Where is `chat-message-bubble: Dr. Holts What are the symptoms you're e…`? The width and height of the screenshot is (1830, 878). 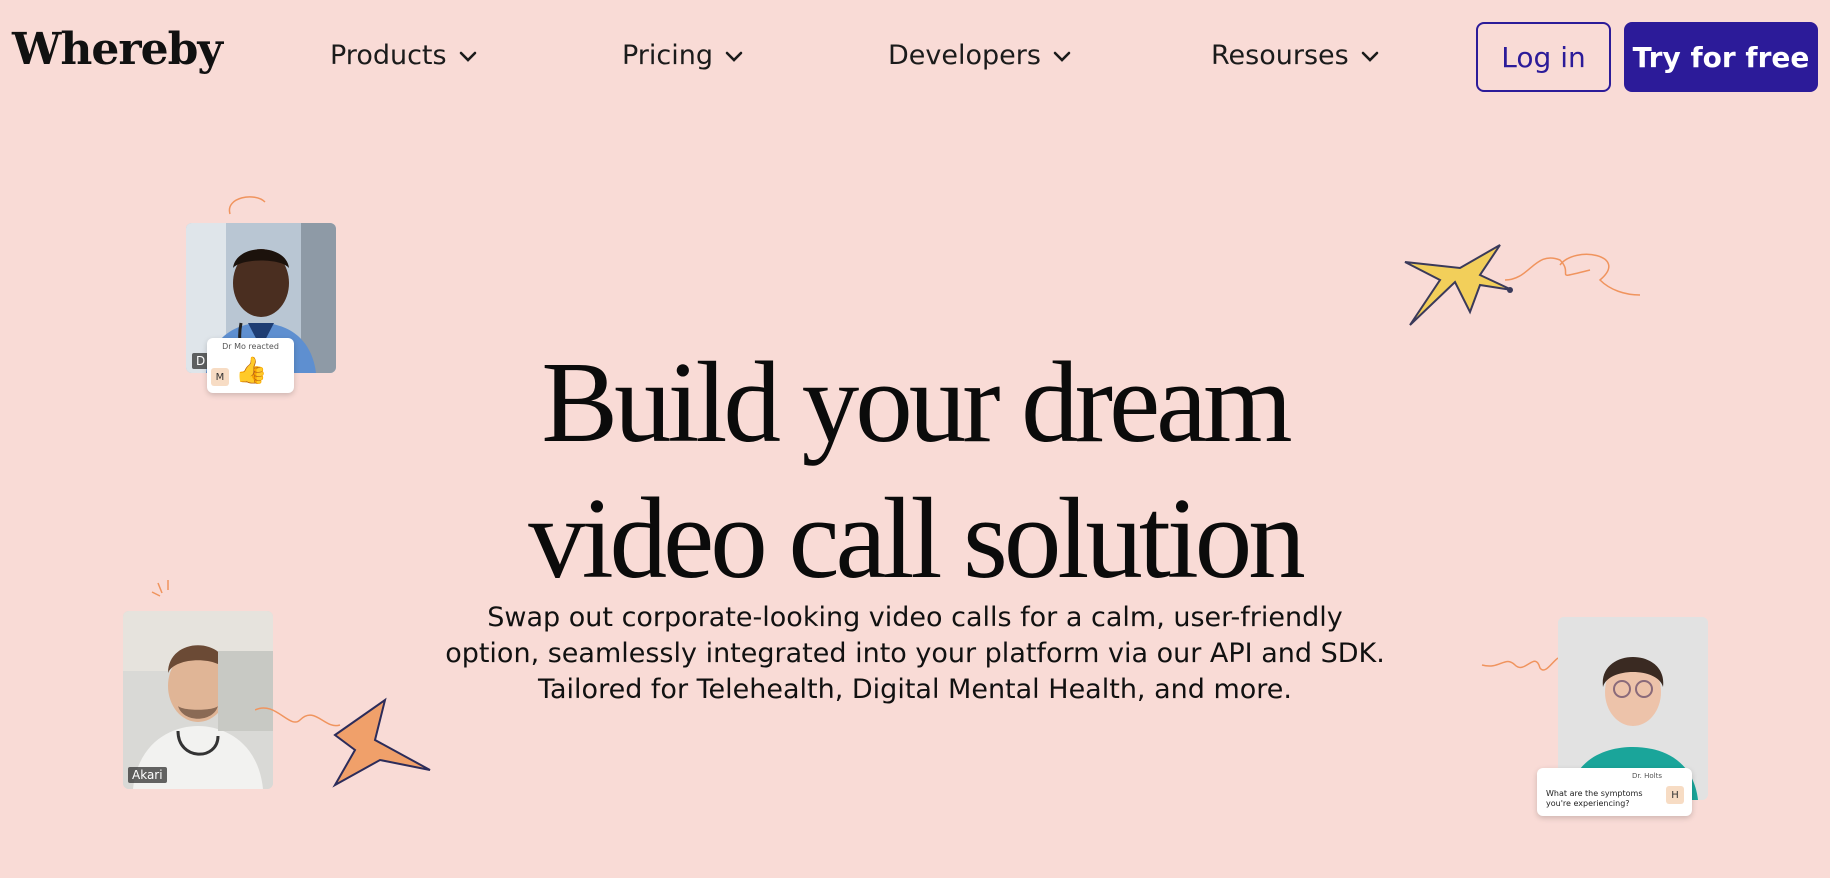
chat-message-bubble: Dr. Holts What are the symptoms you're e… is located at coordinates (1614, 792).